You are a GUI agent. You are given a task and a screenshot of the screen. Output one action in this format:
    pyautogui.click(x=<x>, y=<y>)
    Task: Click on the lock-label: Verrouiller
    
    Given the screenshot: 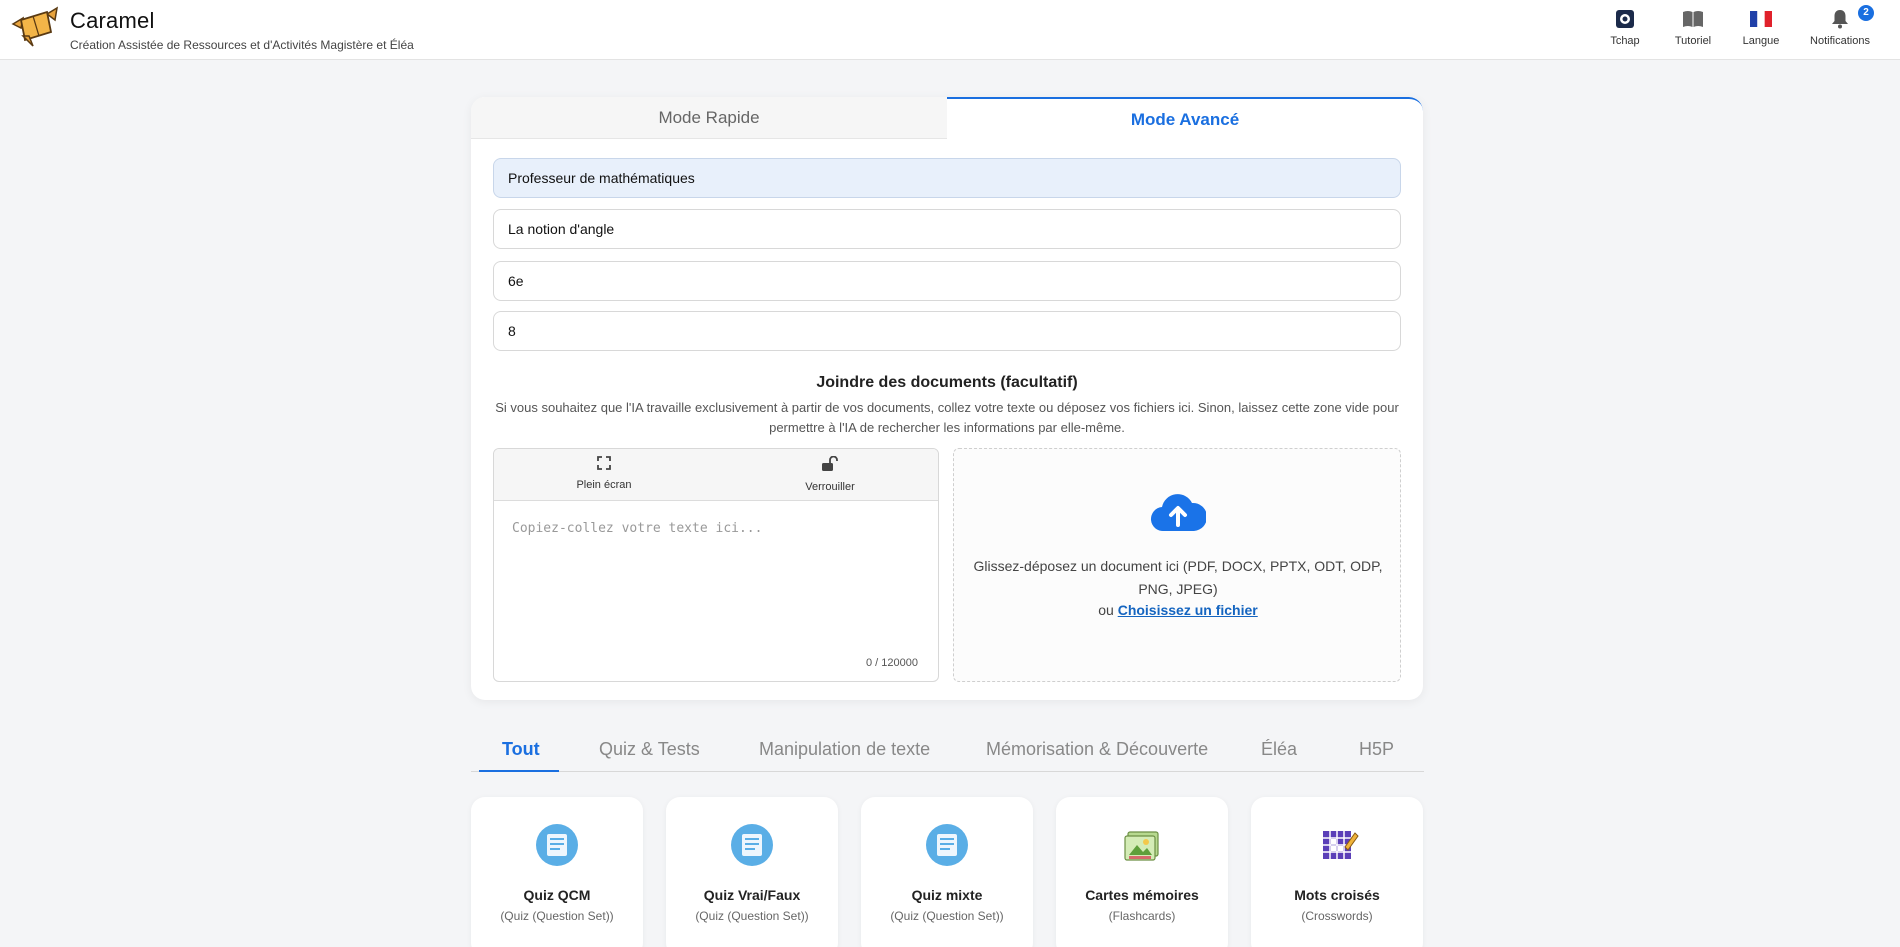 What is the action you would take?
    pyautogui.click(x=830, y=487)
    